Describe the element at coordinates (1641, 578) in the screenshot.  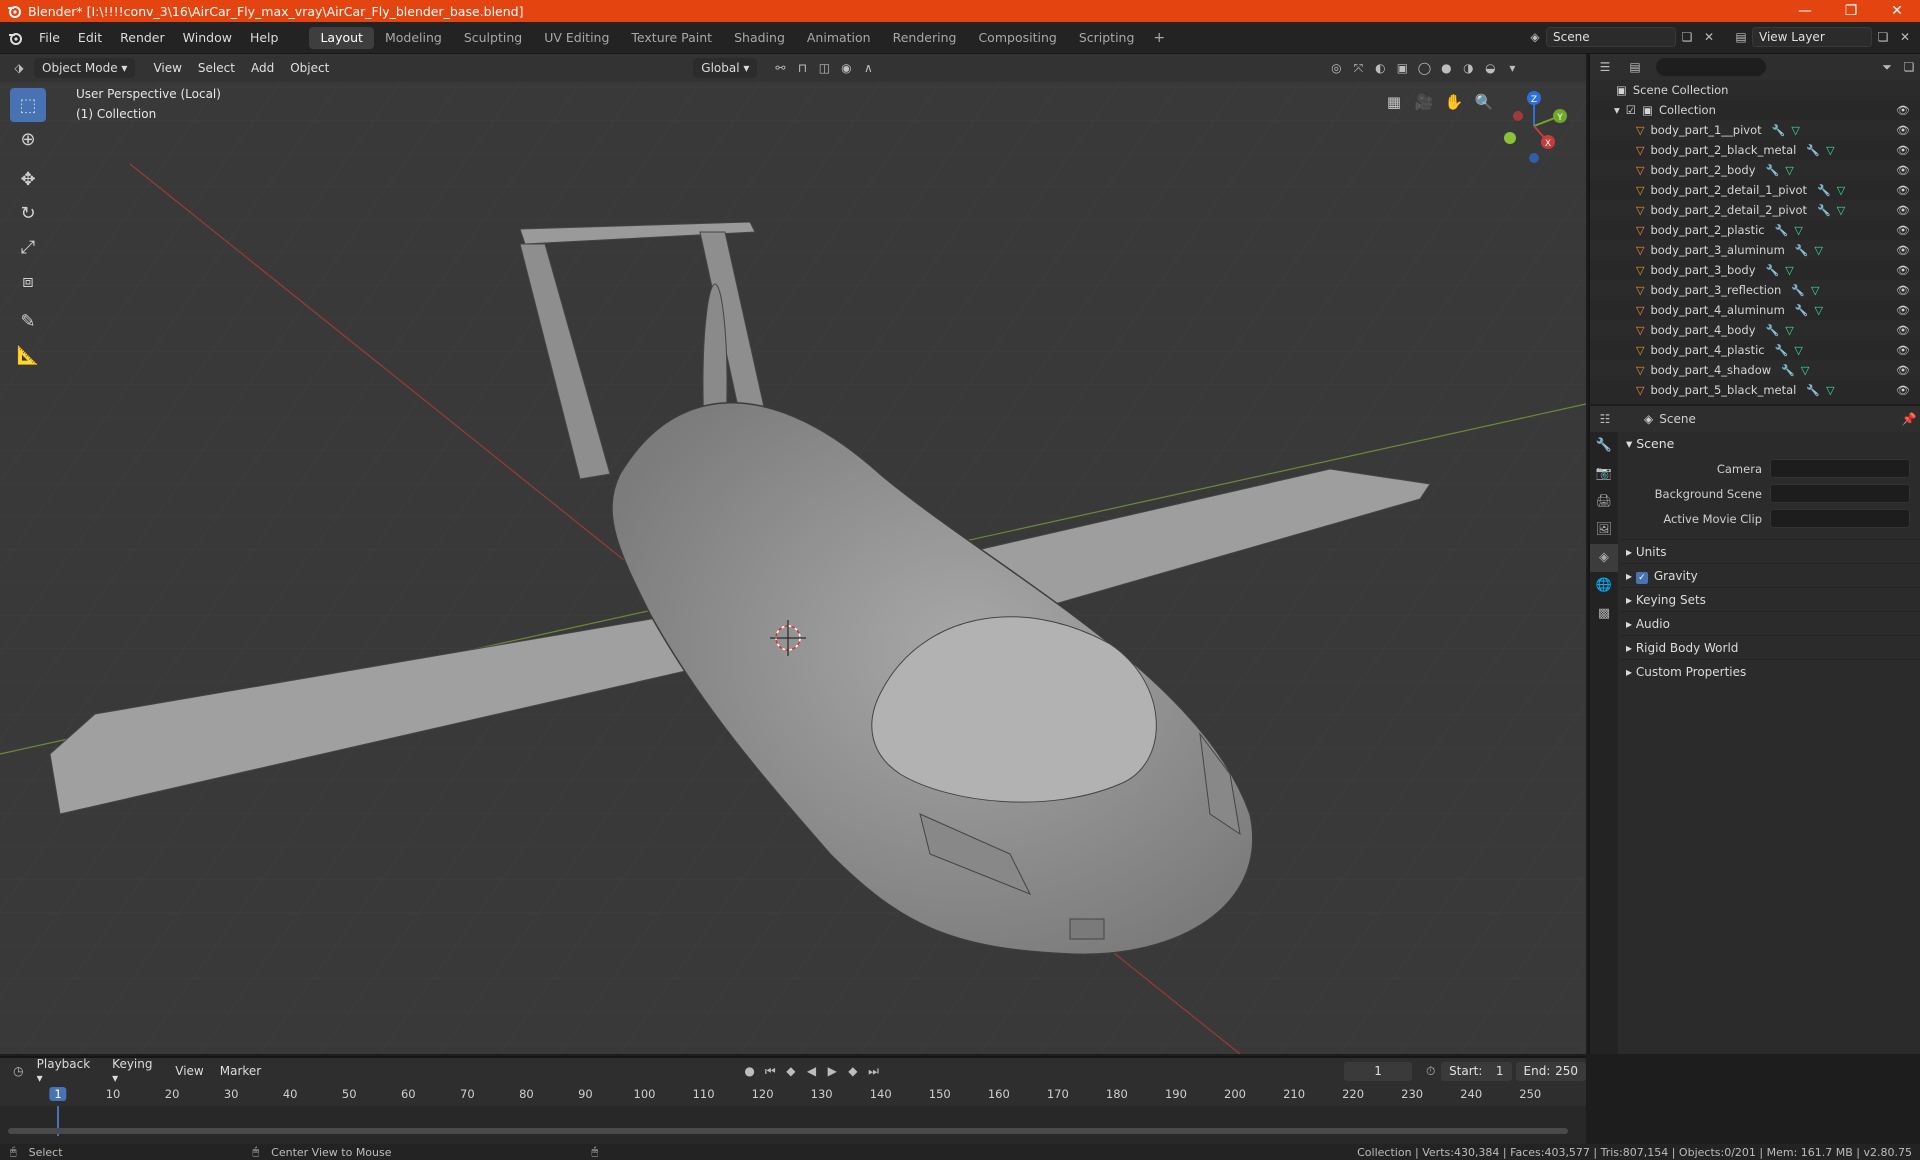
I see `gravity-checkbox: ✓` at that location.